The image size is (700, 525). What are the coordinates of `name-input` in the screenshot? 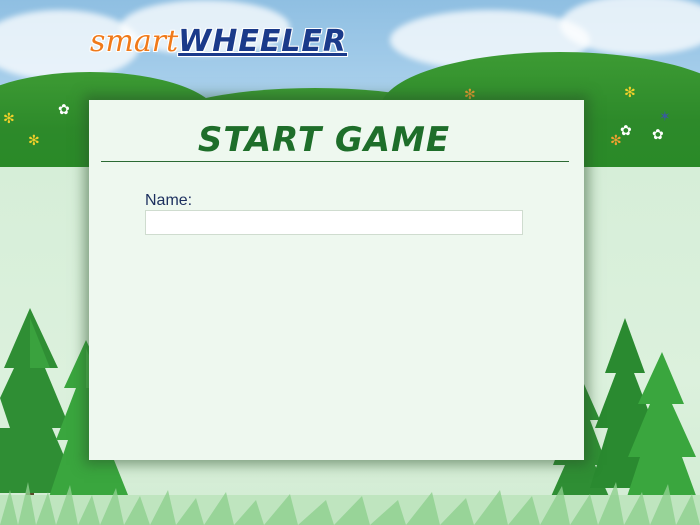 It's located at (334, 222).